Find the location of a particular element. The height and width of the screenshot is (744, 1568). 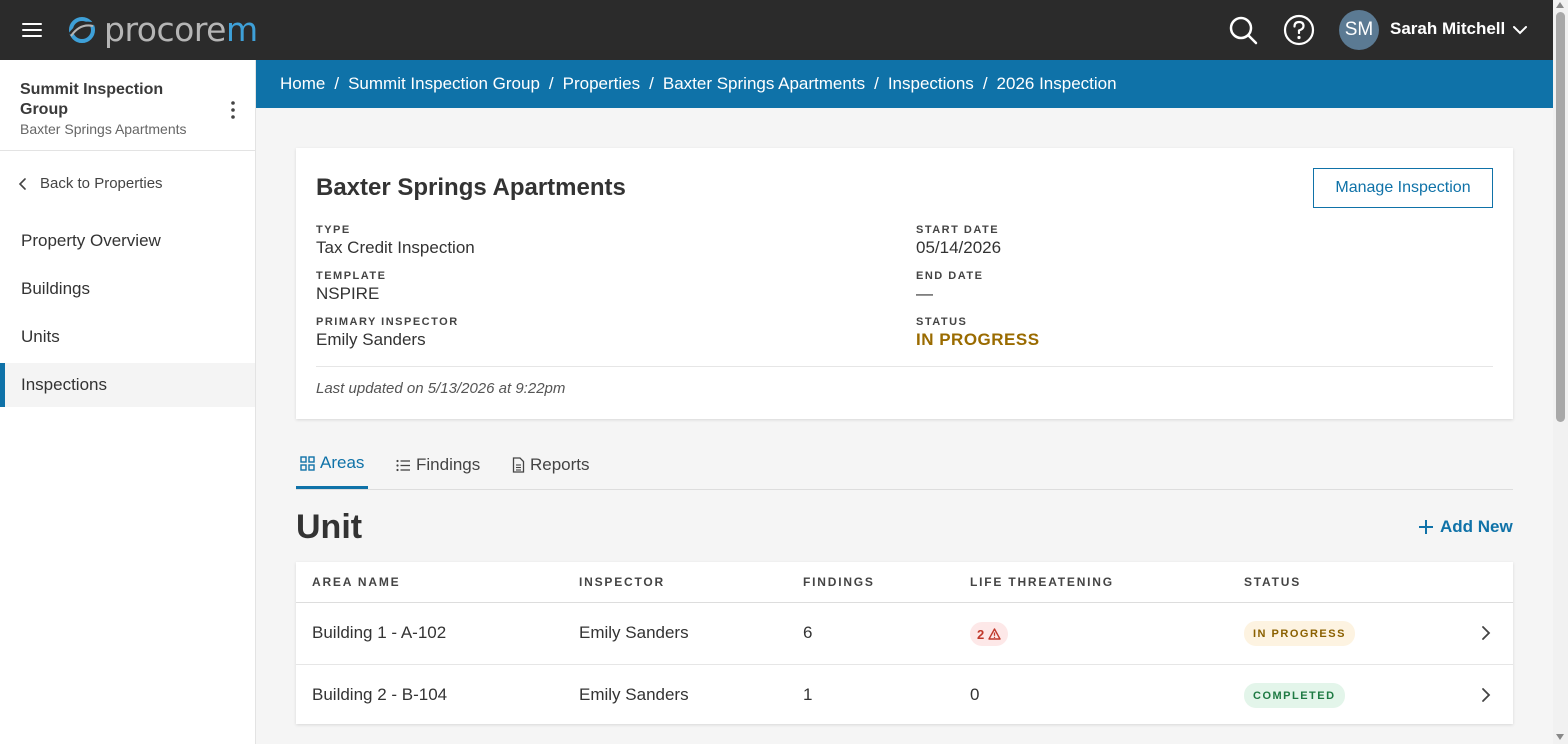

list-icon is located at coordinates (403, 465).